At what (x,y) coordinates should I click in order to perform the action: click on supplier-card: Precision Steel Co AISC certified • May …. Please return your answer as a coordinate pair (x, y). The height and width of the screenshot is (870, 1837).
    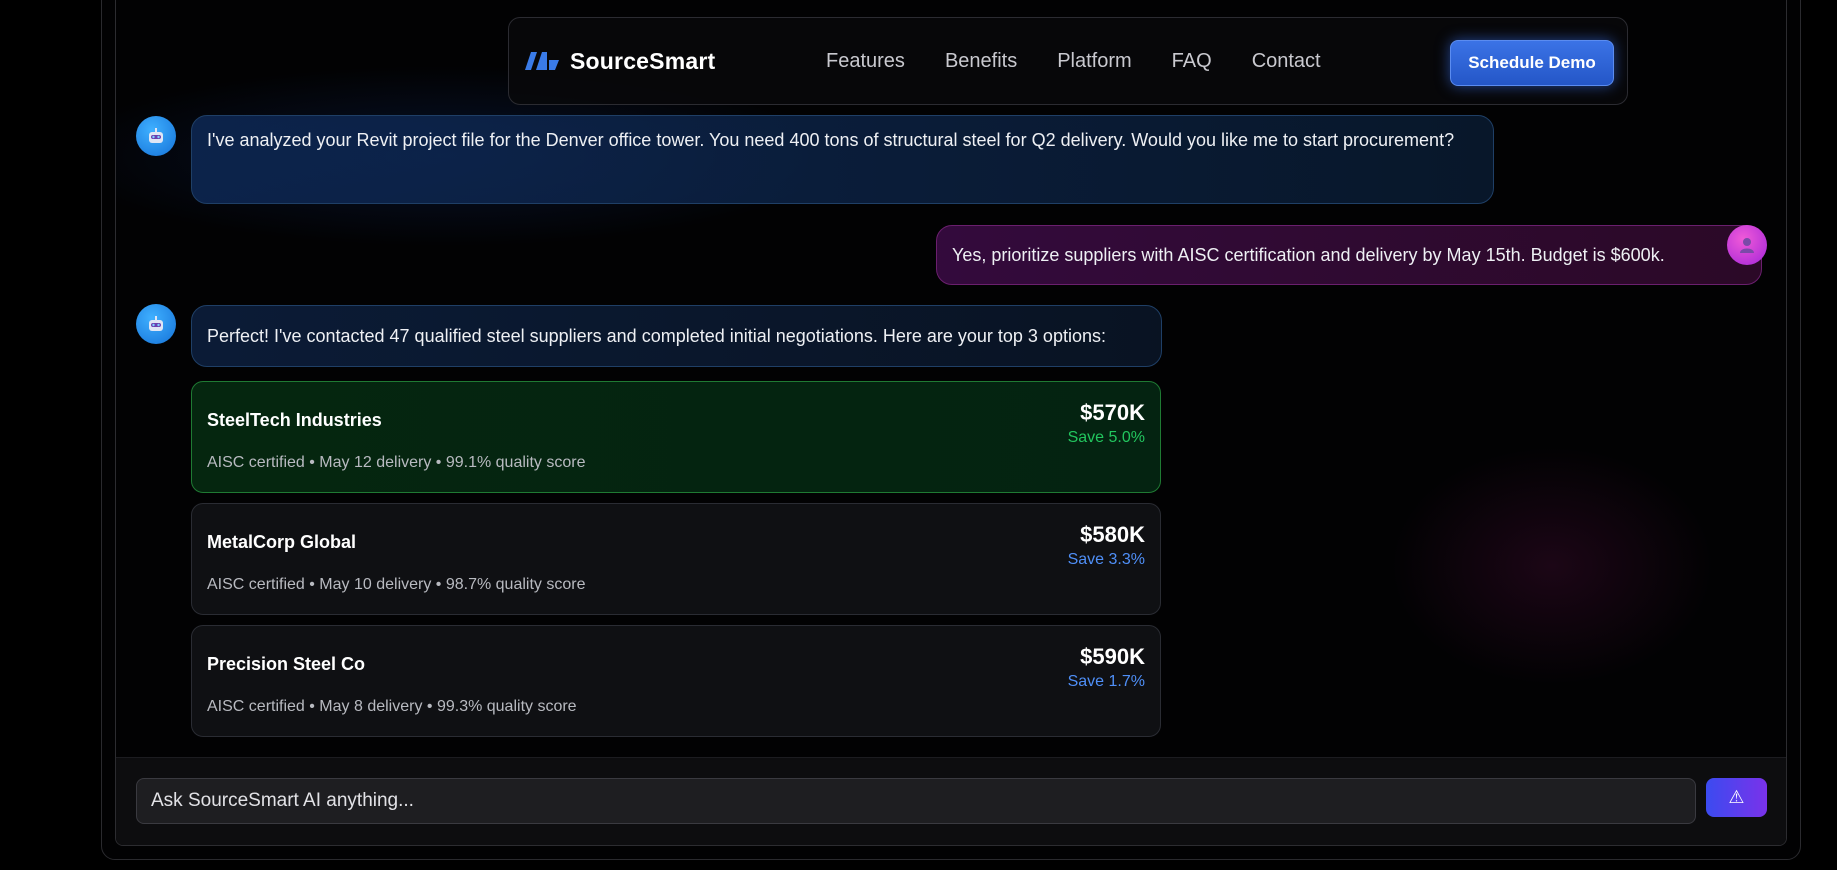
    Looking at the image, I should click on (676, 681).